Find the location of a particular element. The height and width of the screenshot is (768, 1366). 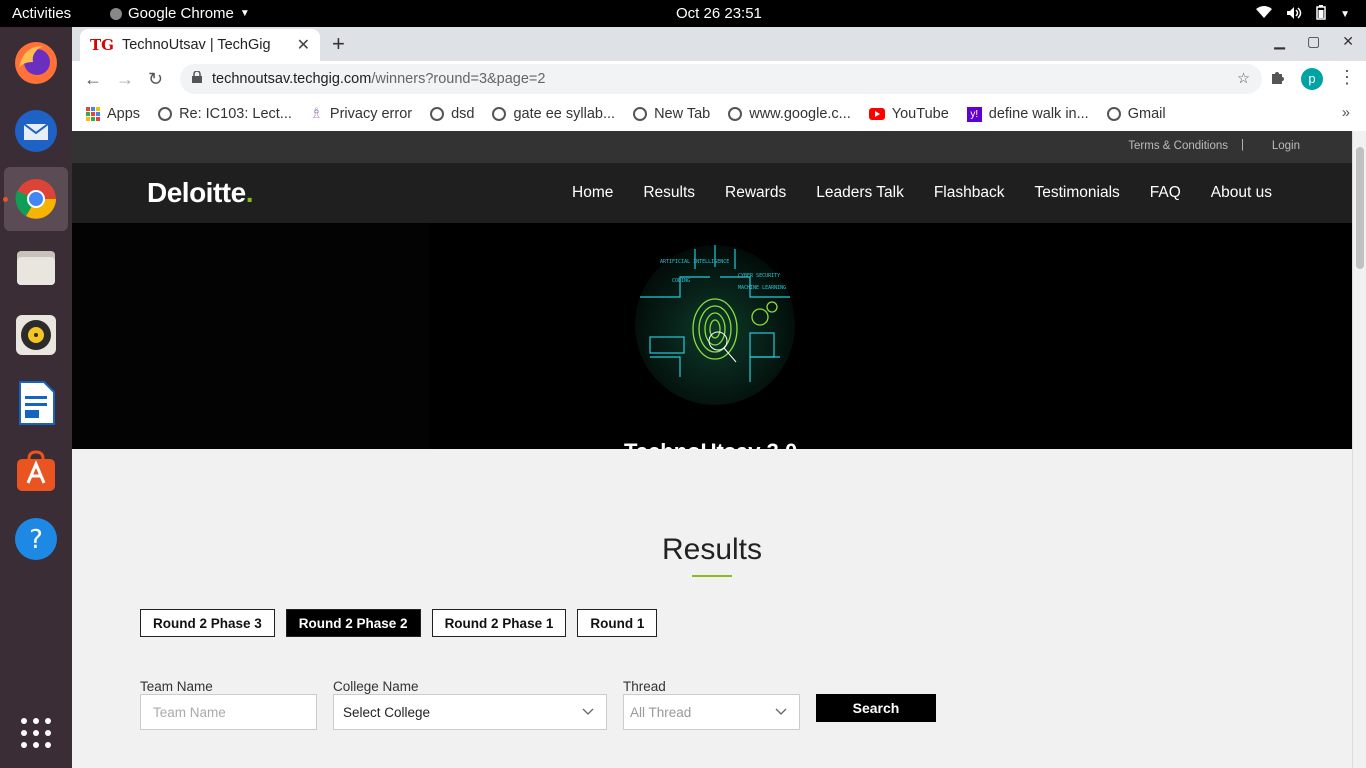

chrome-menu-kebab-icon: ⋮ is located at coordinates (1347, 77).